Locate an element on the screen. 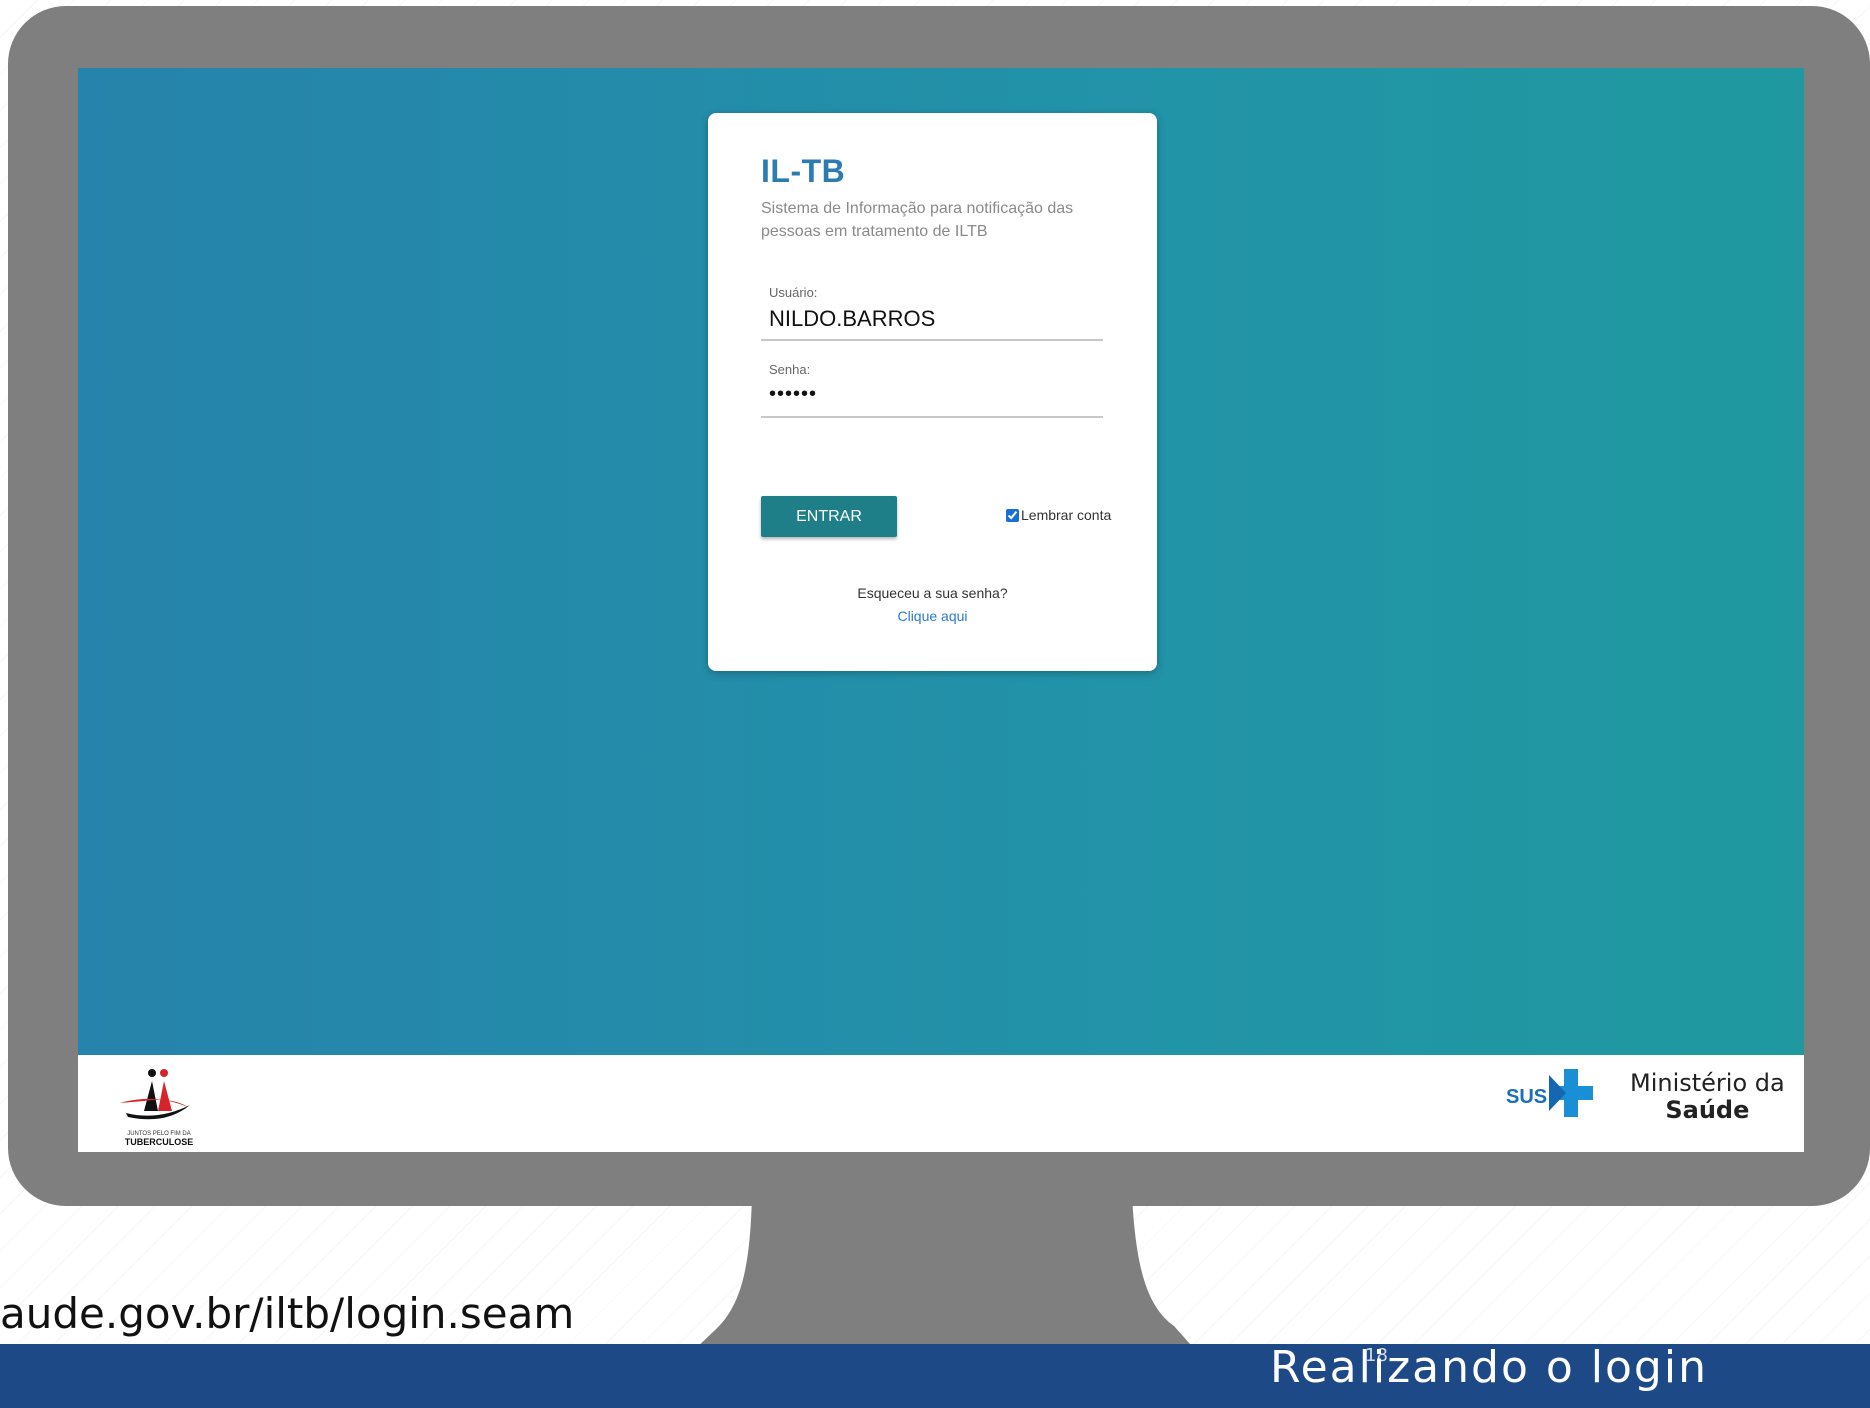 This screenshot has height=1408, width=1870. password-label: Senha: is located at coordinates (790, 369).